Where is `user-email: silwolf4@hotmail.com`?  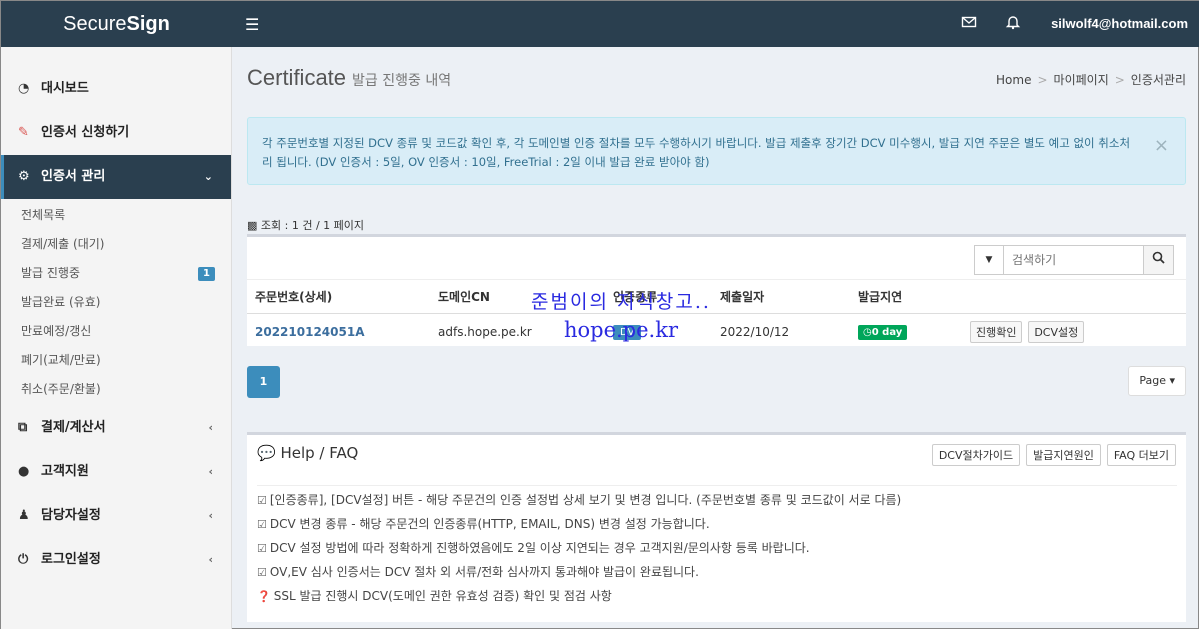
user-email: silwolf4@hotmail.com is located at coordinates (1119, 23).